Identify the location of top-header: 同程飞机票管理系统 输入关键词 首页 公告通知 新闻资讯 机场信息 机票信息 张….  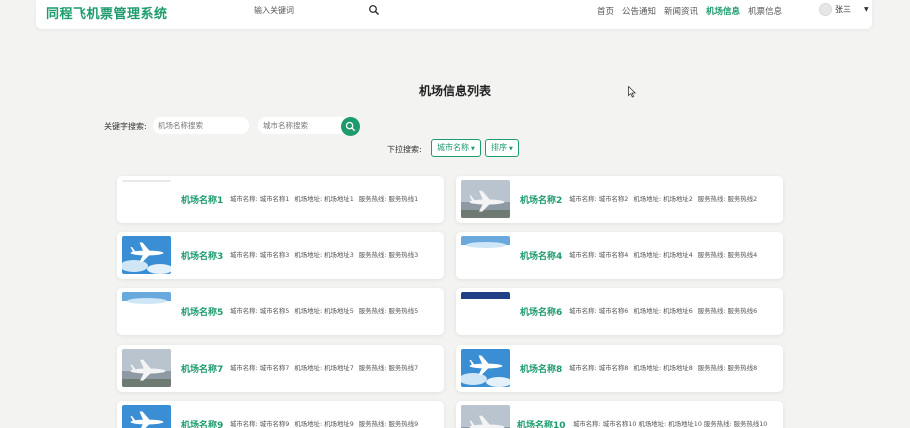
(454, 14).